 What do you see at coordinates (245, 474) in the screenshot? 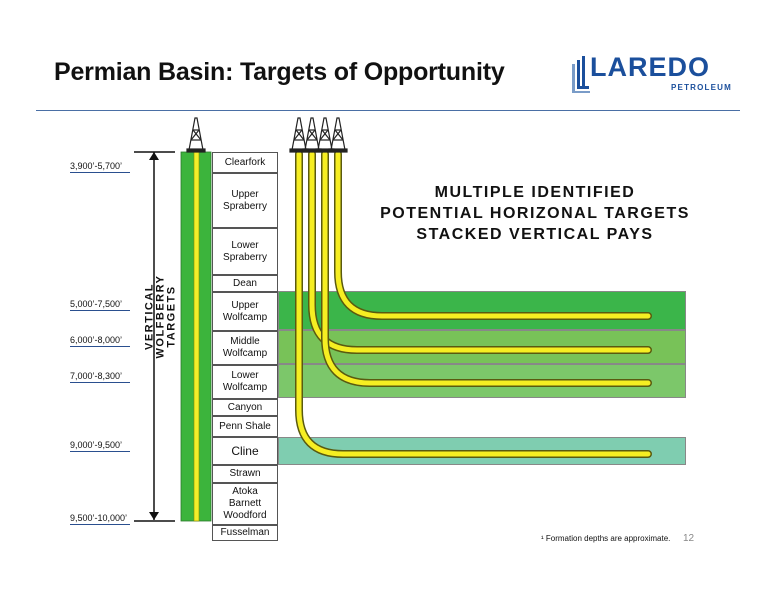
I see `formation-strawn: Strawn` at bounding box center [245, 474].